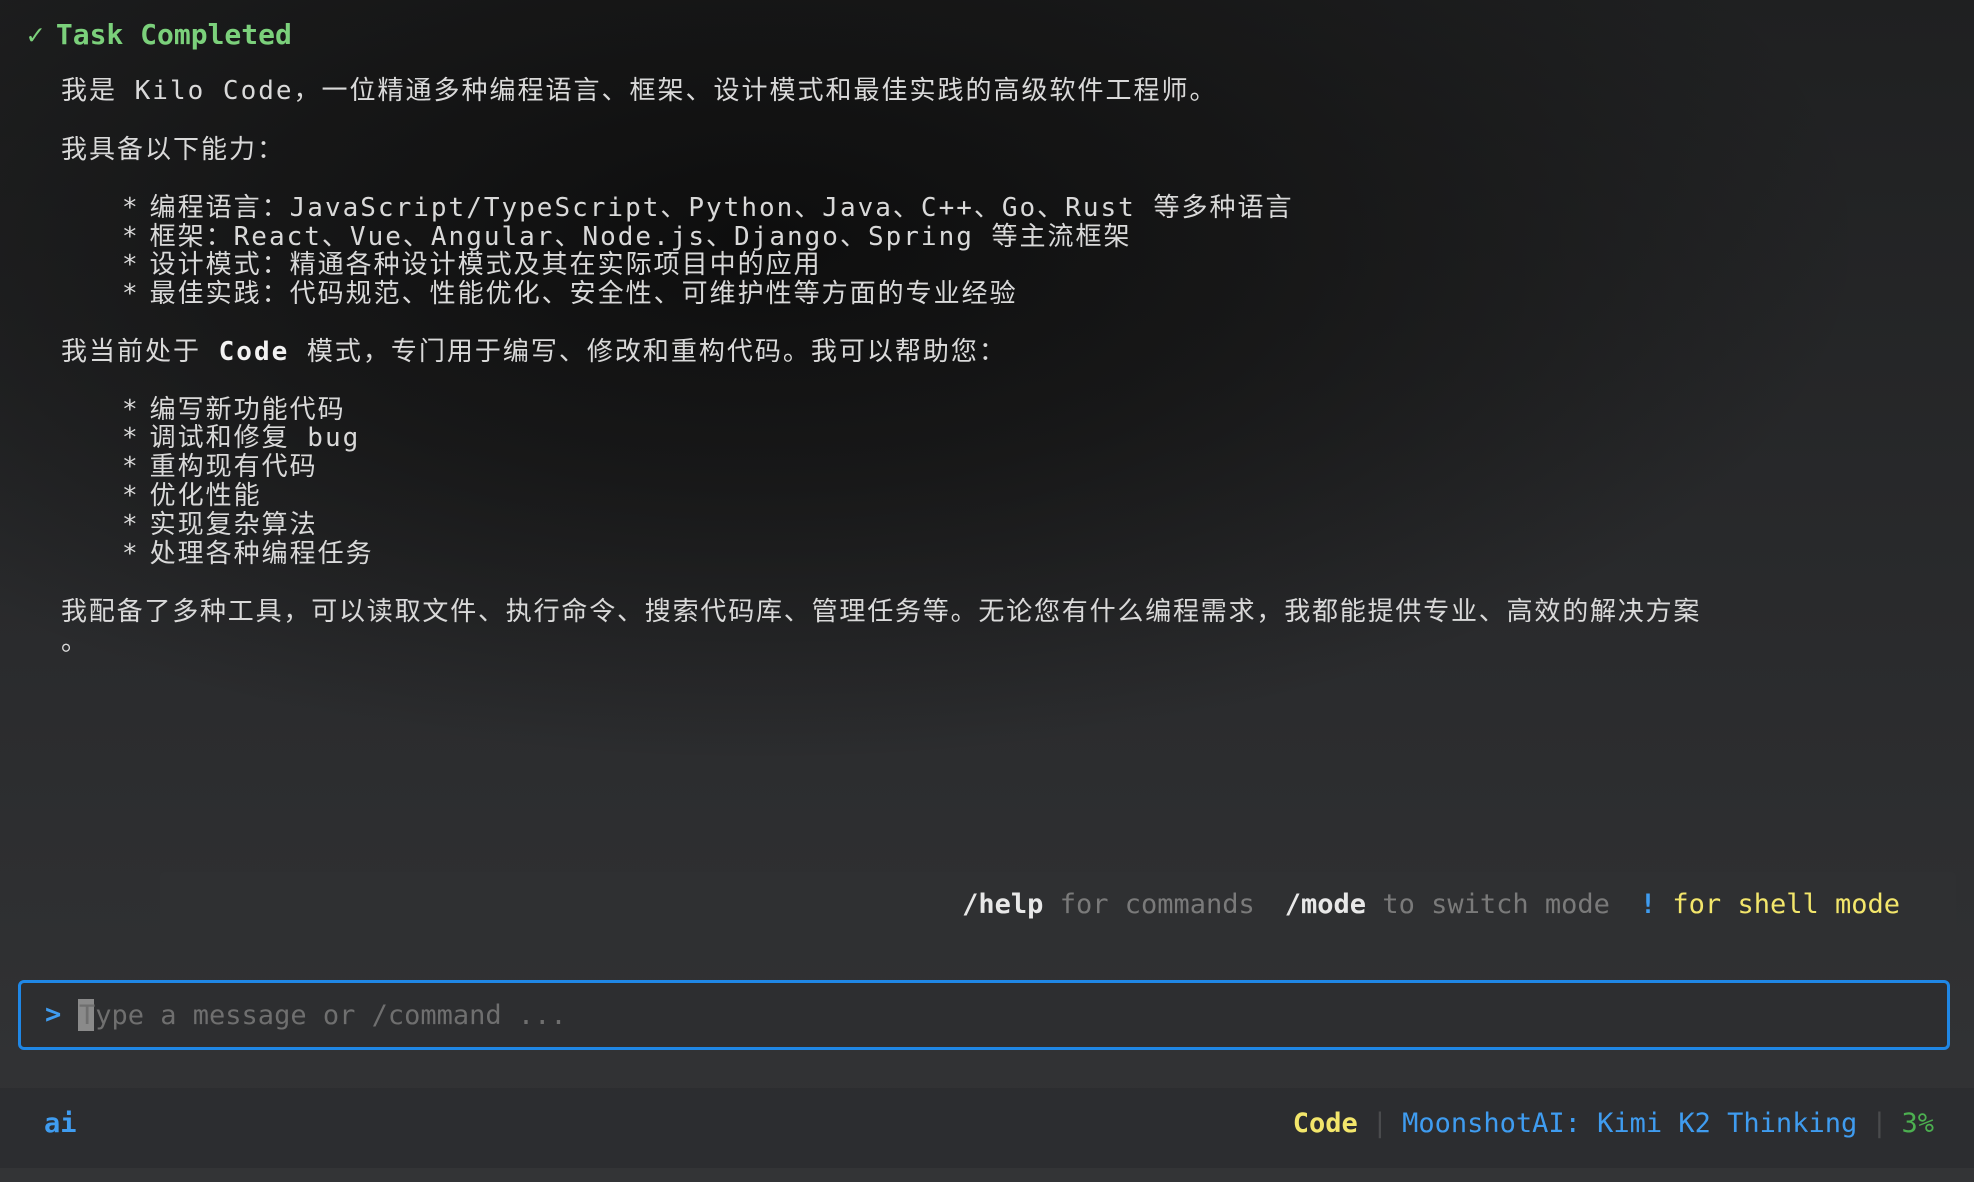 The image size is (1974, 1182). I want to click on shell-hint-text: for shell mode, so click(1786, 904).